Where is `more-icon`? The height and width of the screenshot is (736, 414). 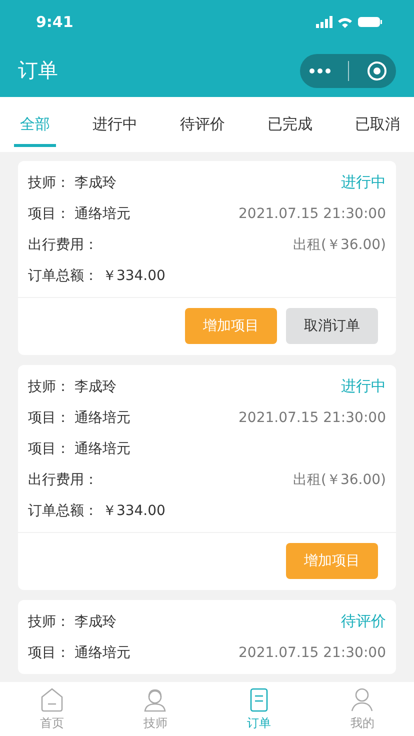
more-icon is located at coordinates (319, 71).